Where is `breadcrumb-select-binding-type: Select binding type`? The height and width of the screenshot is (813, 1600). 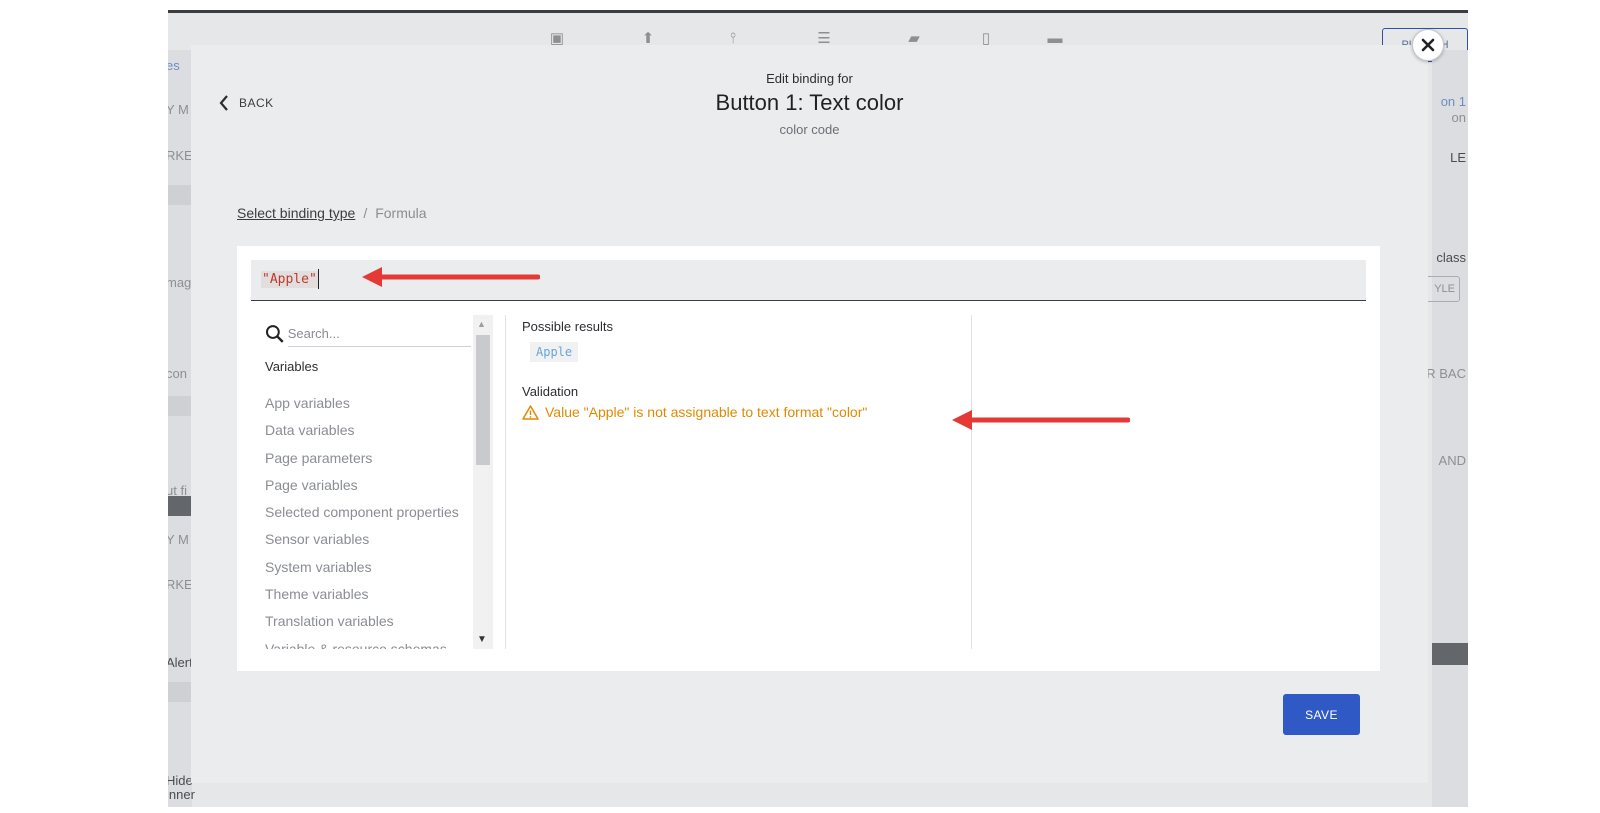 breadcrumb-select-binding-type: Select binding type is located at coordinates (296, 213).